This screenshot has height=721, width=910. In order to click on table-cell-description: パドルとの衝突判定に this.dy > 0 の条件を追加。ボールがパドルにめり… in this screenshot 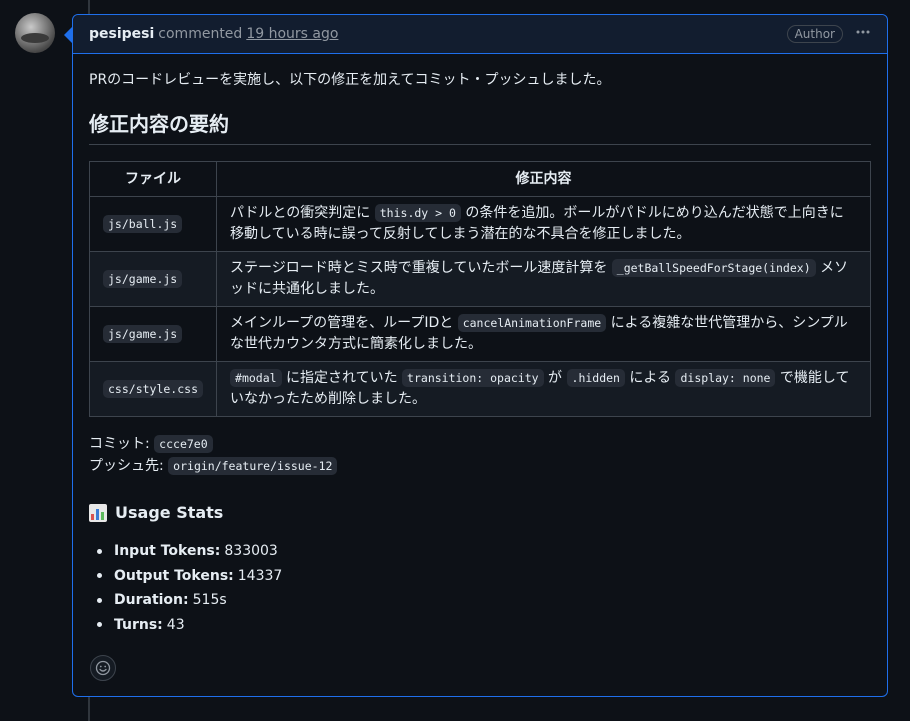, I will do `click(543, 224)`.